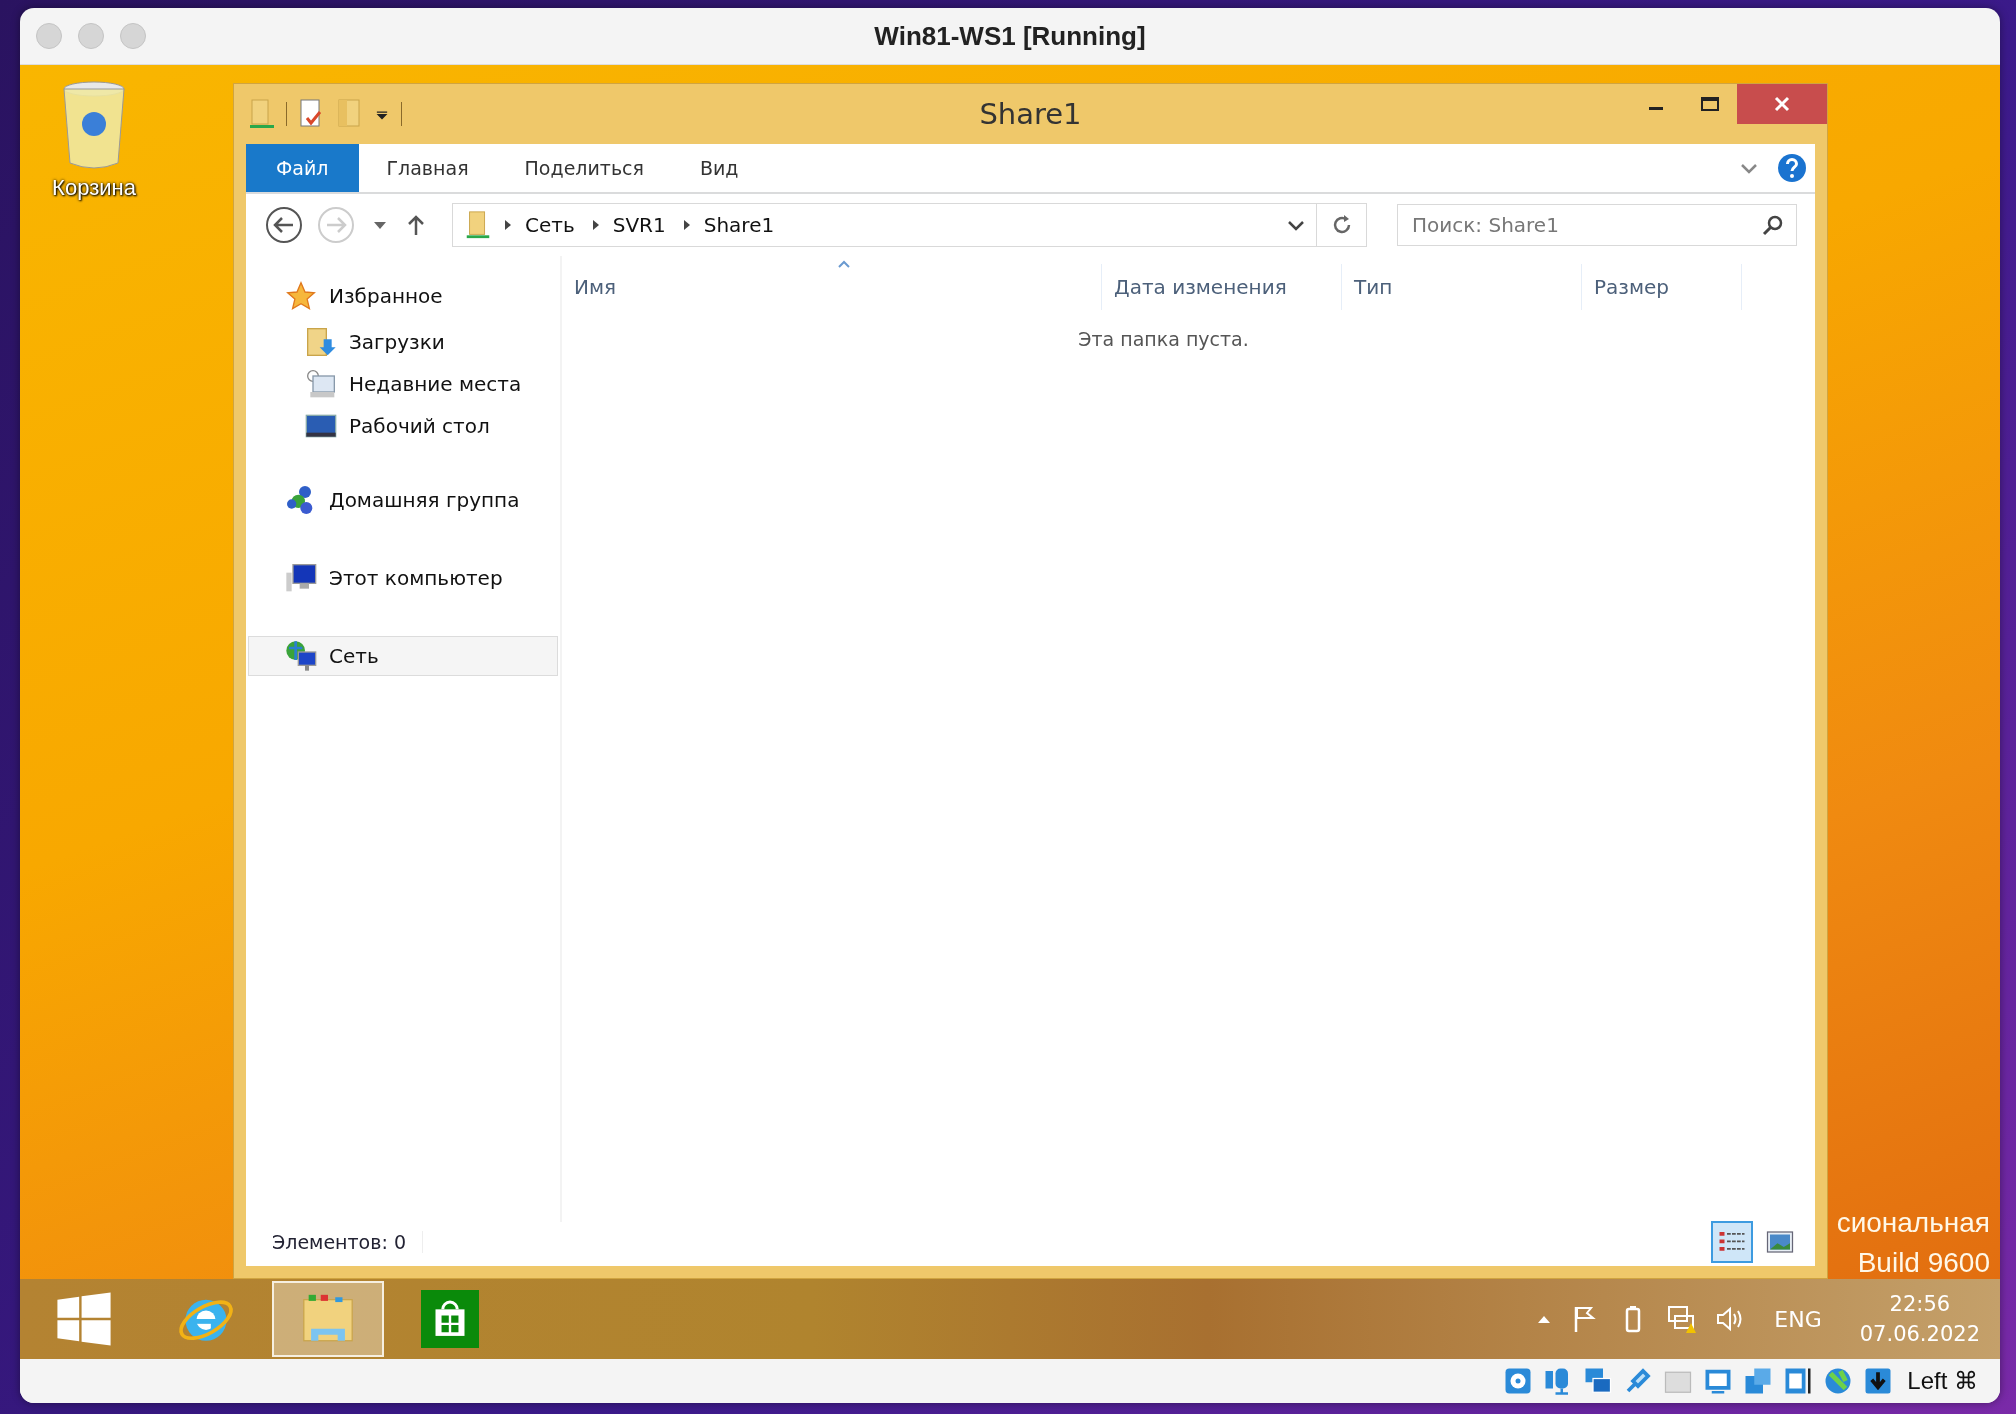 The height and width of the screenshot is (1414, 2016). Describe the element at coordinates (321, 384) in the screenshot. I see `recent-places-icon` at that location.